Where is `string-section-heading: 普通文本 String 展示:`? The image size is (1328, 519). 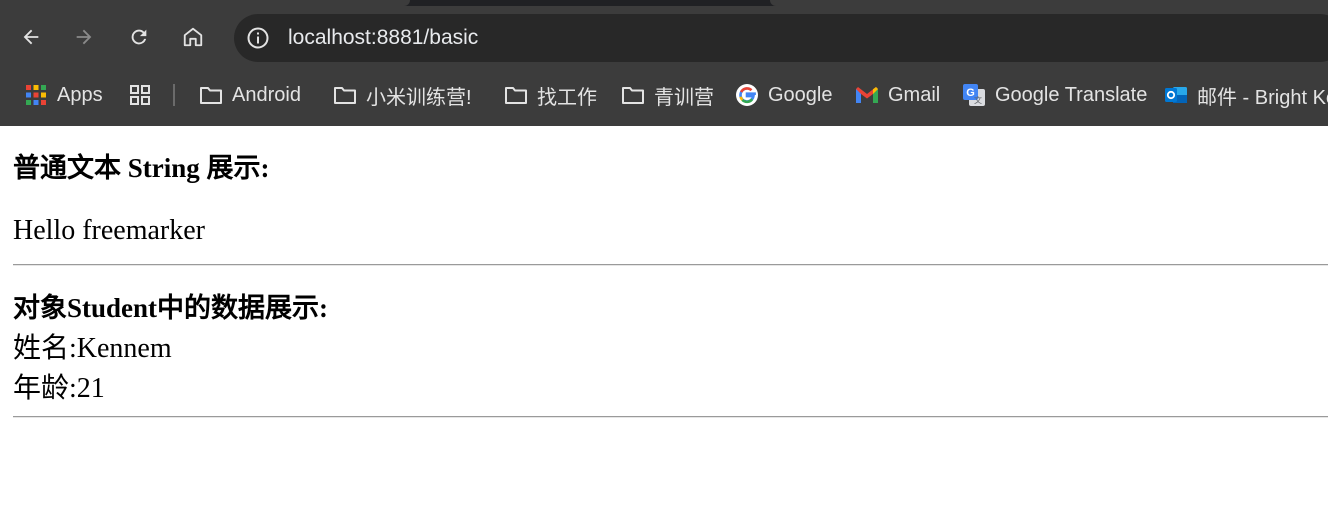
string-section-heading: 普通文本 String 展示: is located at coordinates (141, 168).